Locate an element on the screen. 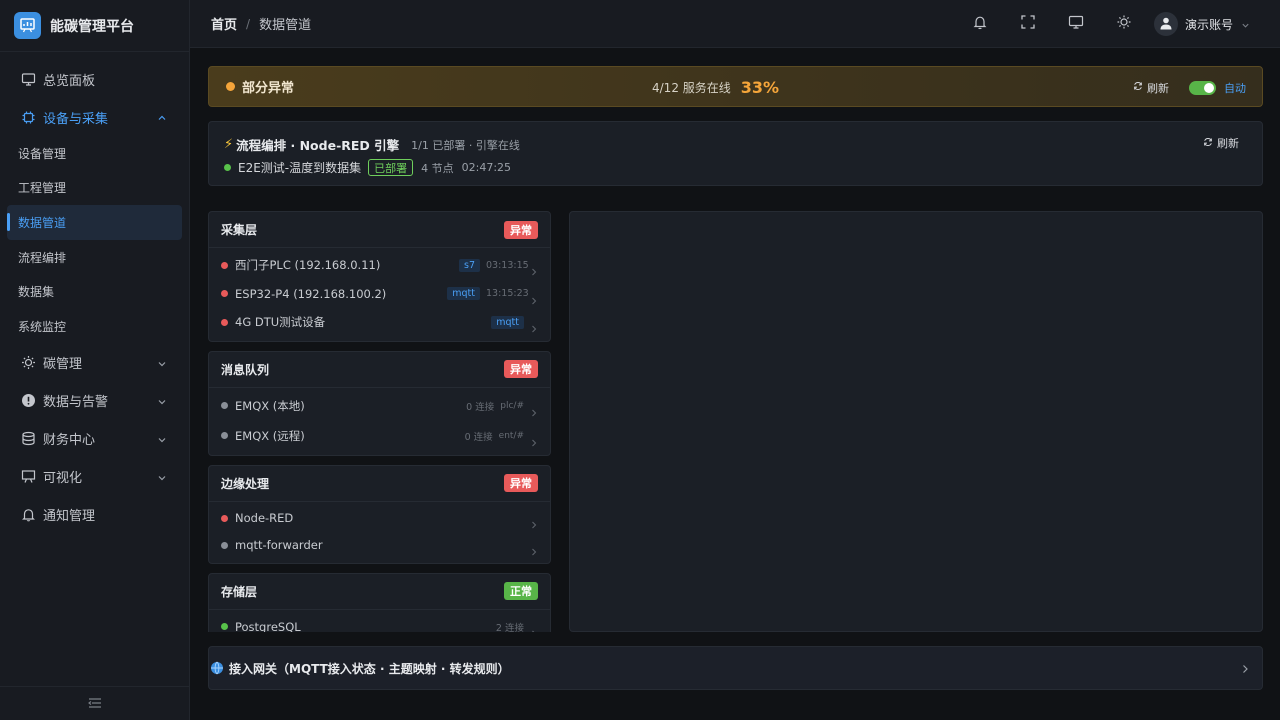  sidebar-subitem-data-pipeline: 数据管道 is located at coordinates (94, 222).